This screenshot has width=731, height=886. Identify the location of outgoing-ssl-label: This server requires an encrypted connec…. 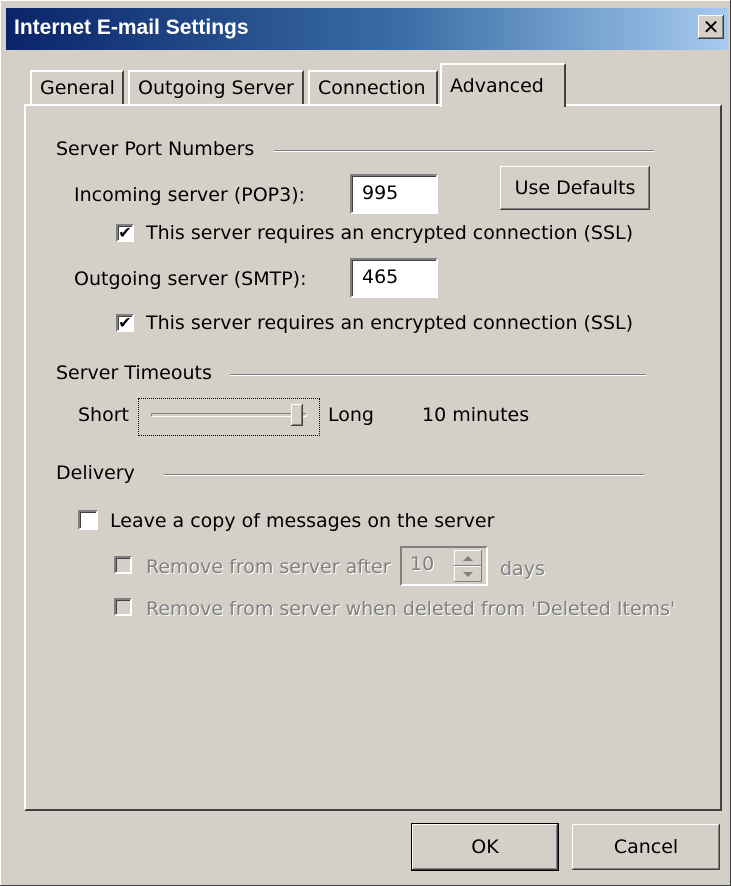
(390, 323).